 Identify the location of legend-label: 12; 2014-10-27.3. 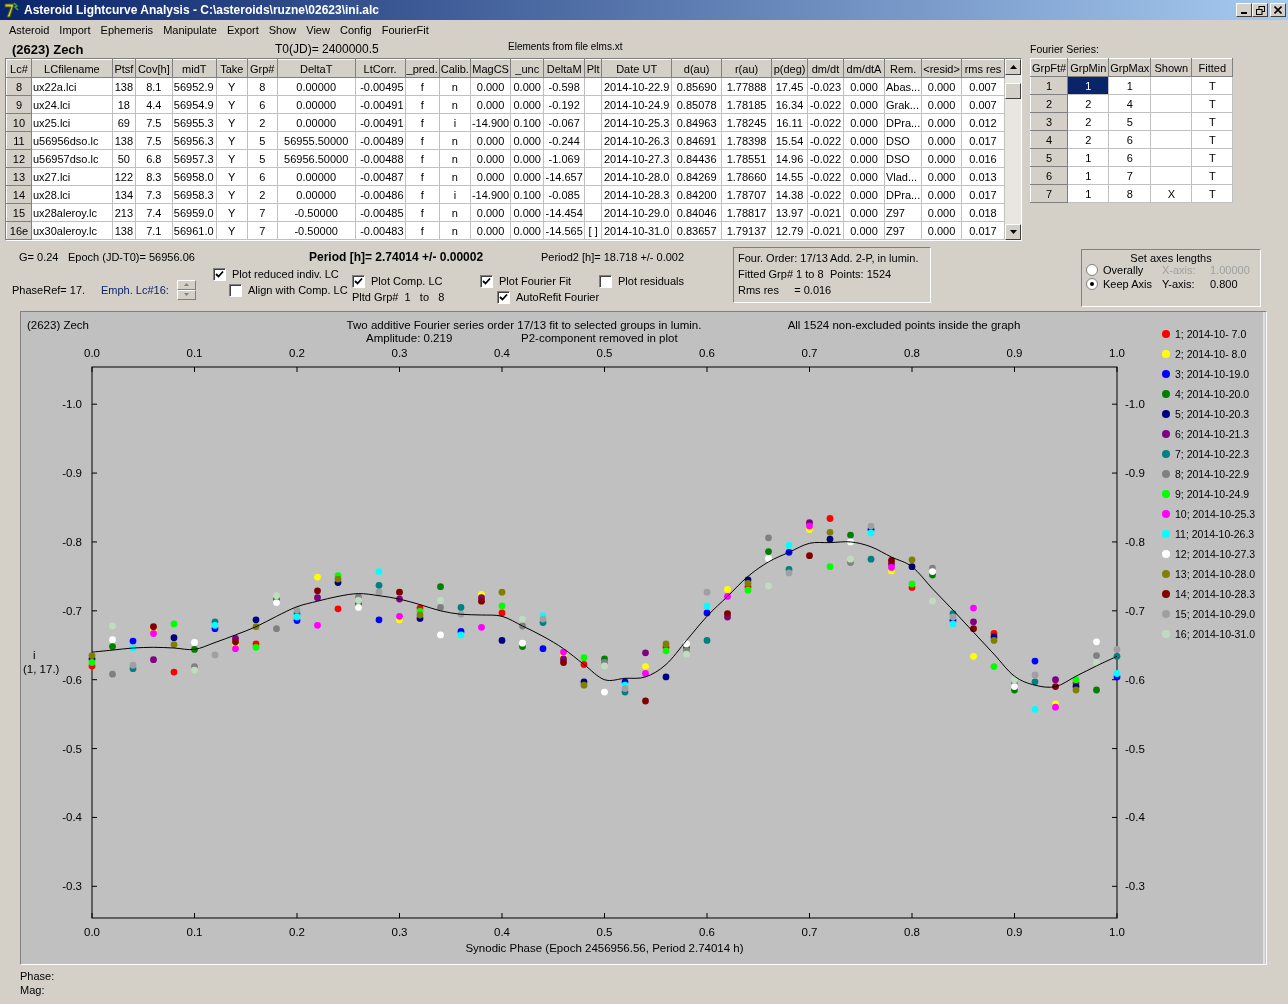
(1215, 554).